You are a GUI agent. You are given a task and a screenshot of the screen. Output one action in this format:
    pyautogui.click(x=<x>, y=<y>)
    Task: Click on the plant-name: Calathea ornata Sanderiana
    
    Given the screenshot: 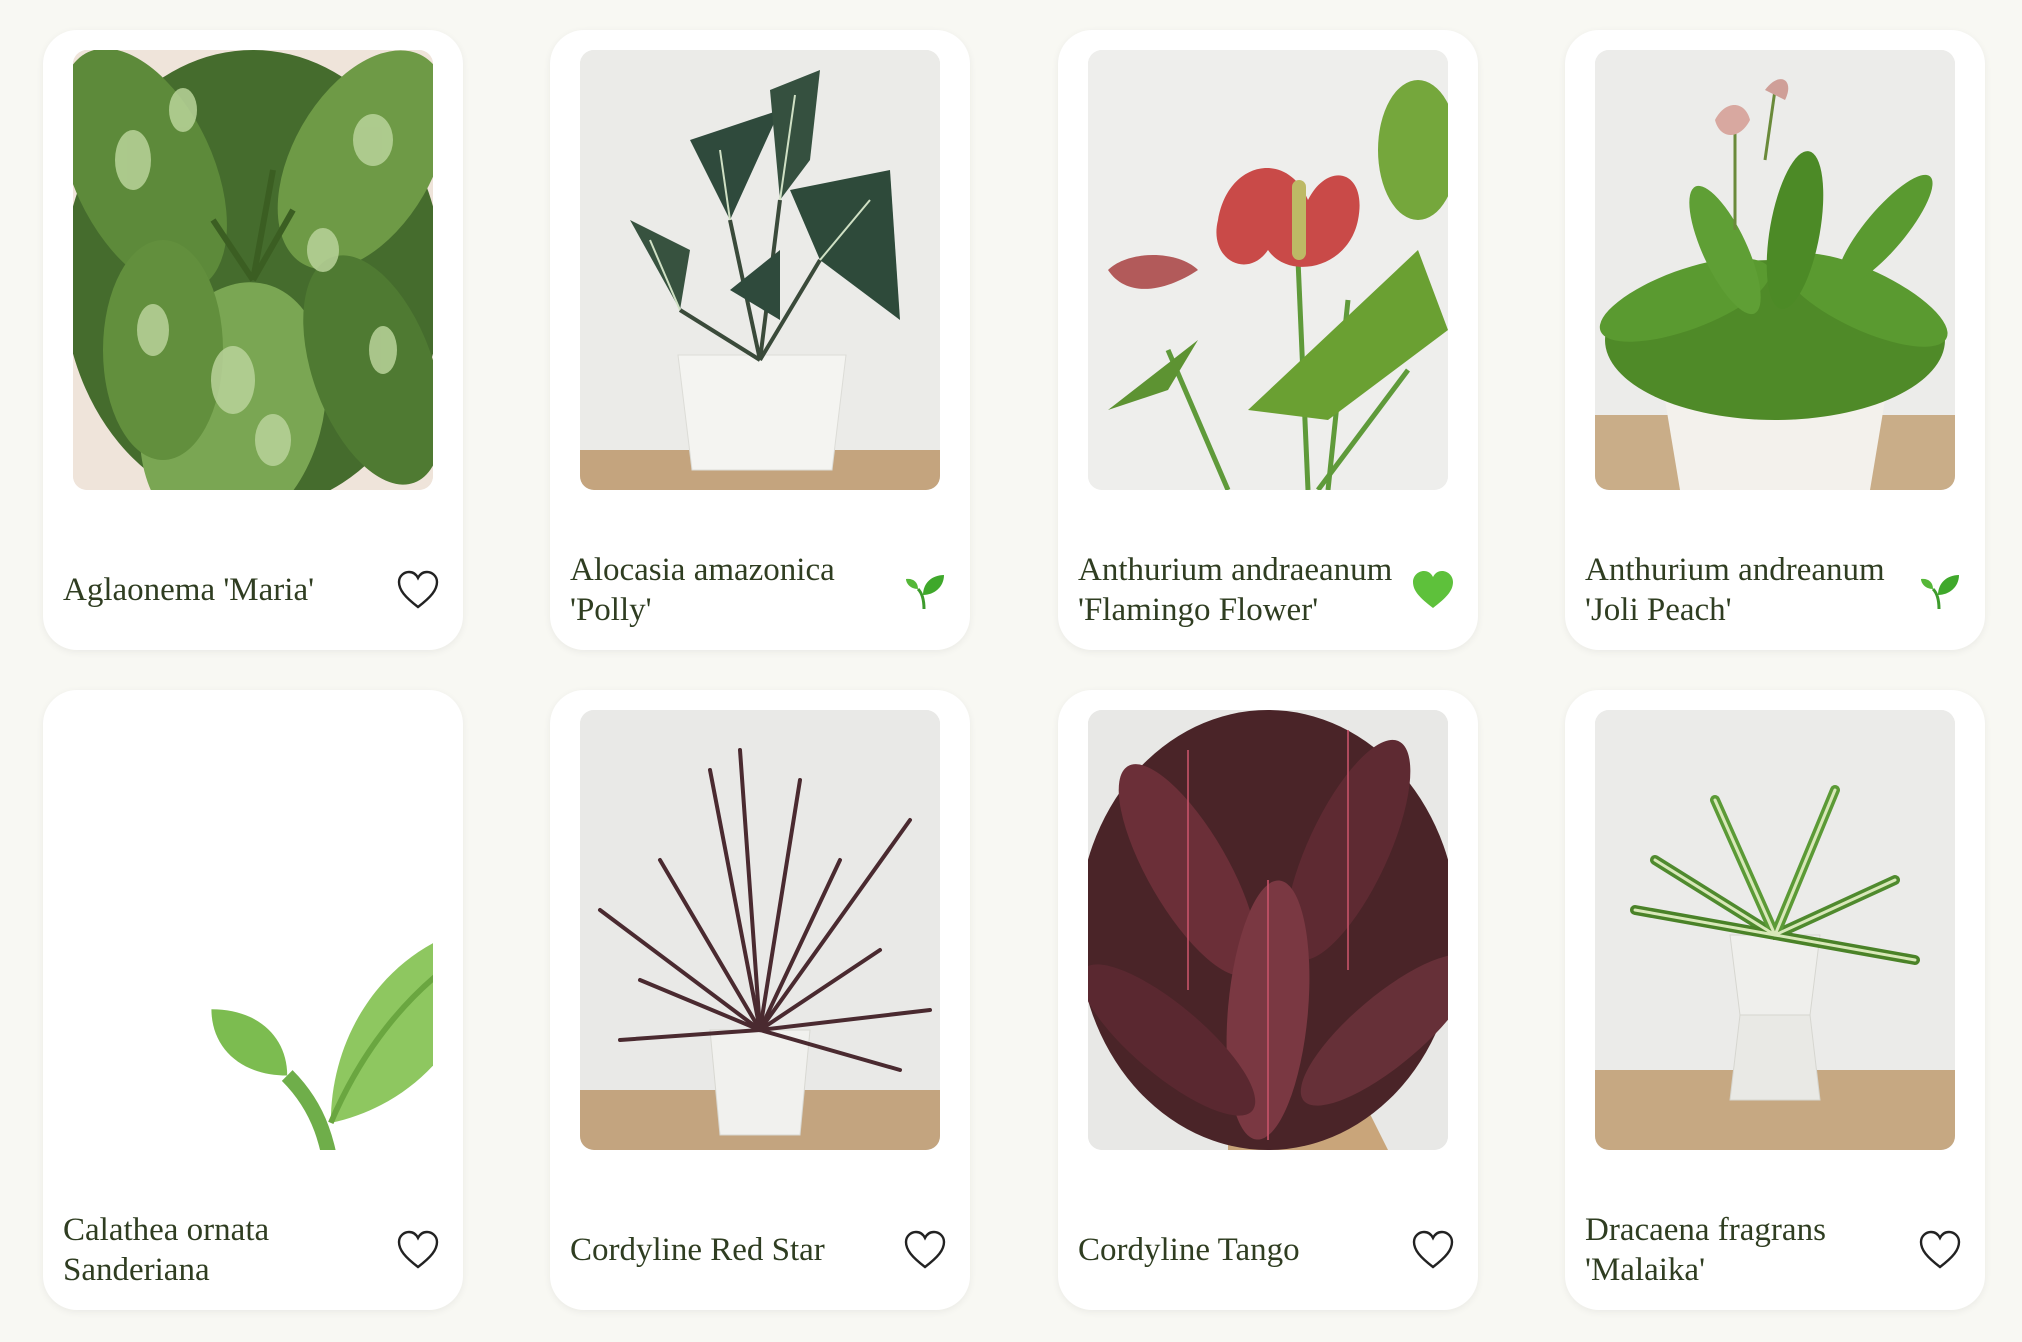 What is the action you would take?
    pyautogui.click(x=166, y=1250)
    